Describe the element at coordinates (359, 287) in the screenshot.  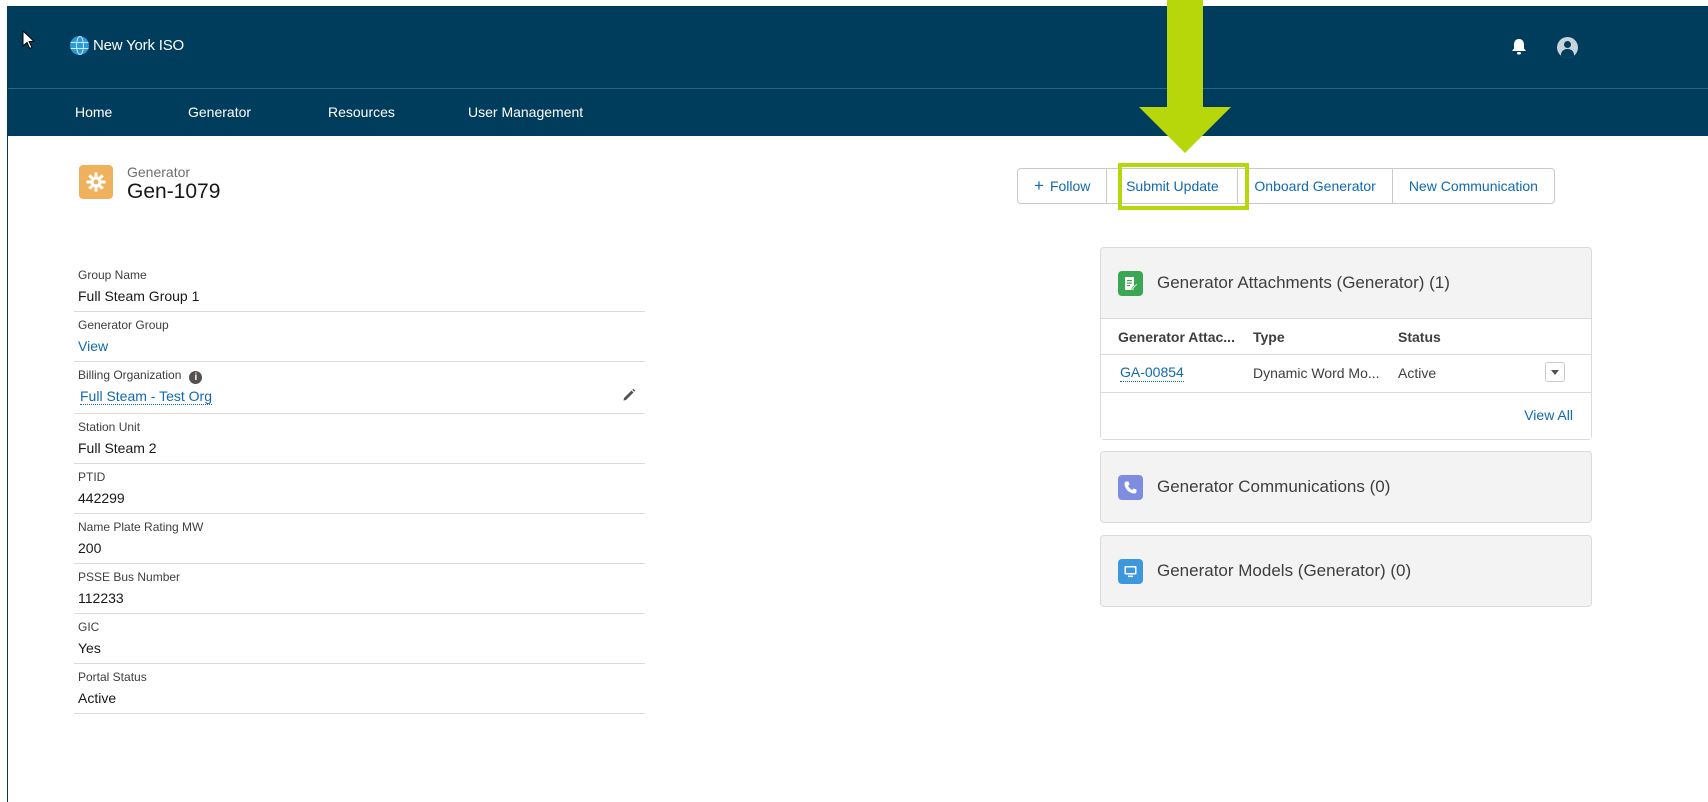
I see `field-group-name: Group Name Full Steam Group 1` at that location.